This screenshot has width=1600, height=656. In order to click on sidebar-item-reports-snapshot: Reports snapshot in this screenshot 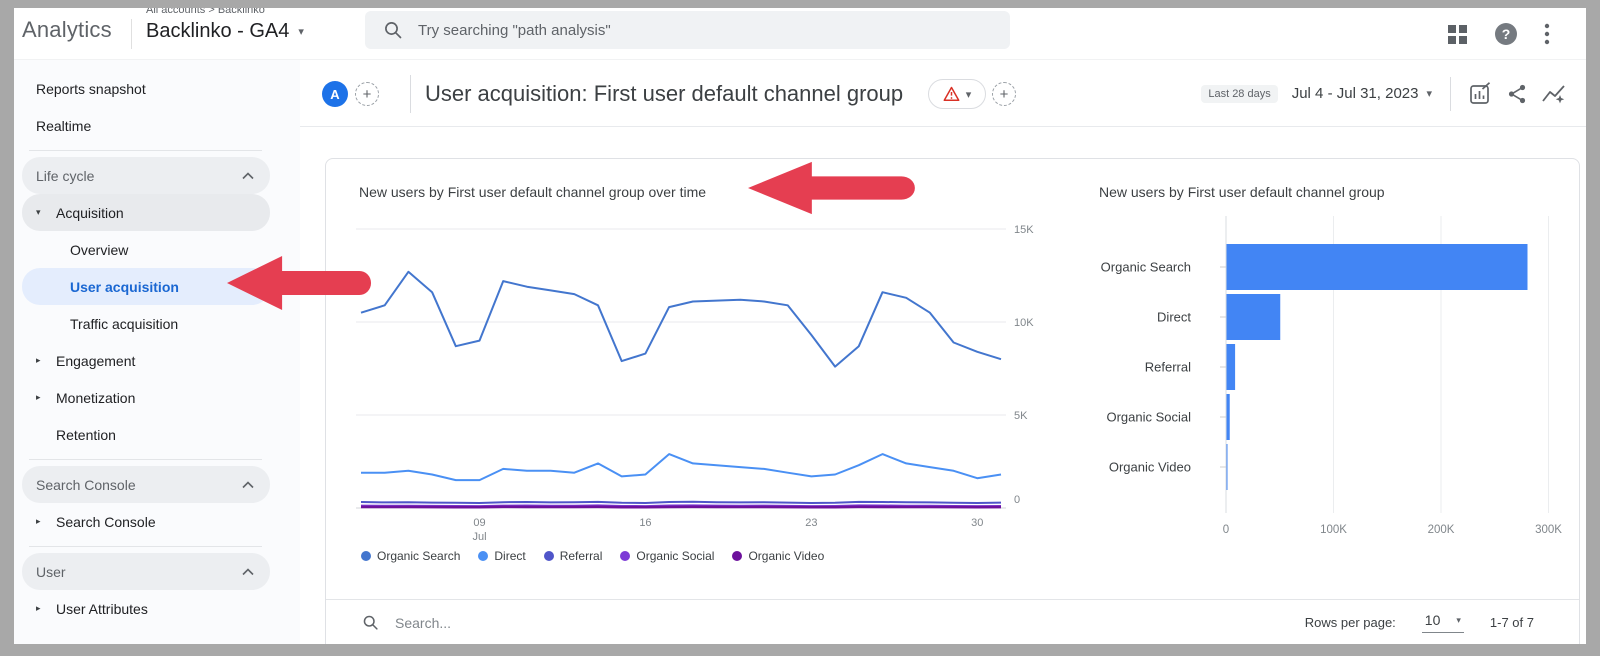, I will do `click(146, 88)`.